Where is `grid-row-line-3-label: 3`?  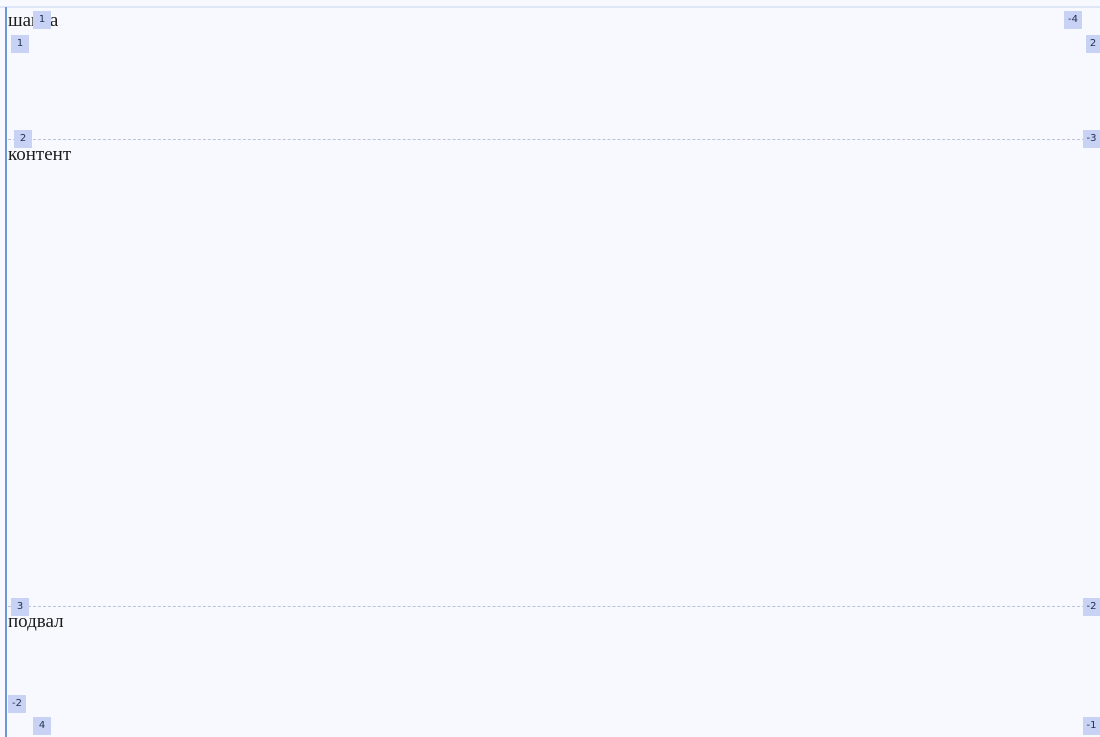
grid-row-line-3-label: 3 is located at coordinates (20, 607).